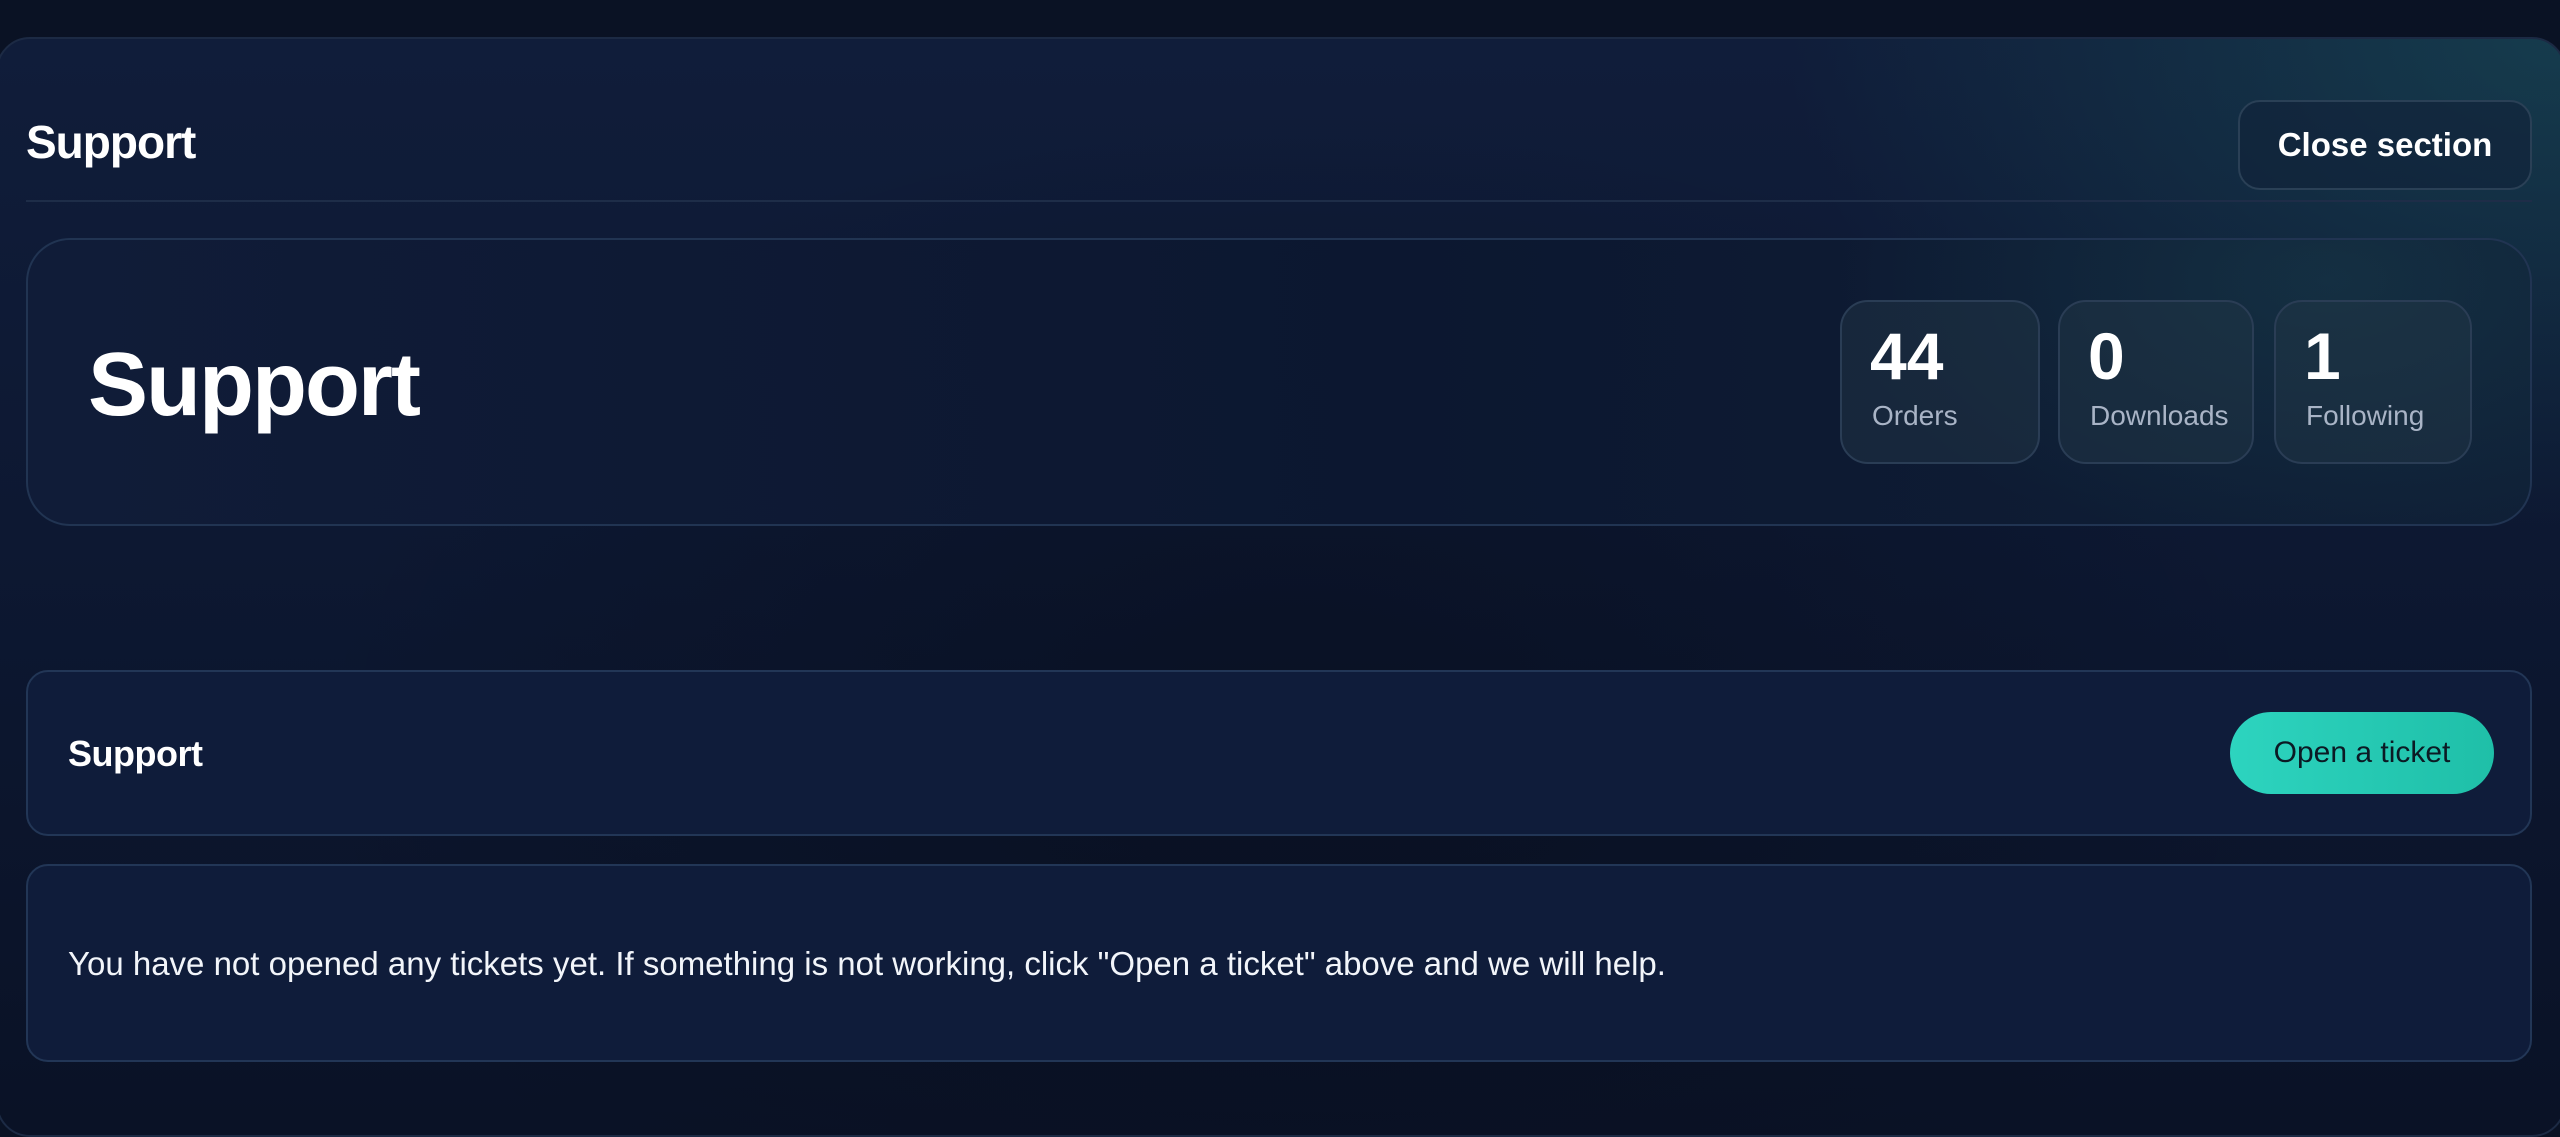  What do you see at coordinates (1279, 201) in the screenshot?
I see `header-divider` at bounding box center [1279, 201].